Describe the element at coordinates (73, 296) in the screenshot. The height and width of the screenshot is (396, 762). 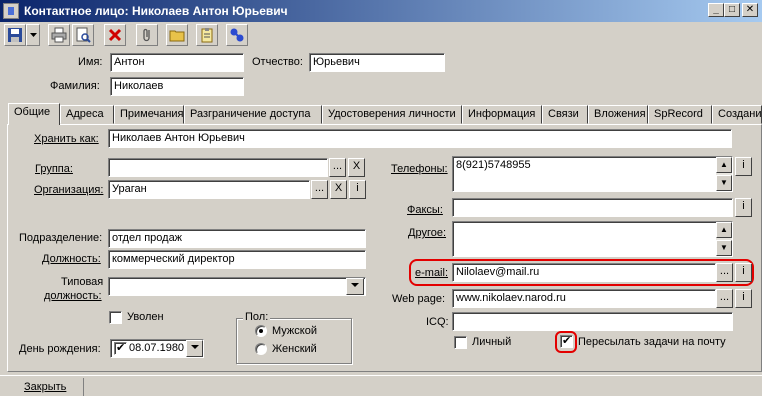
I see `typical-position-label-line2: должность:` at that location.